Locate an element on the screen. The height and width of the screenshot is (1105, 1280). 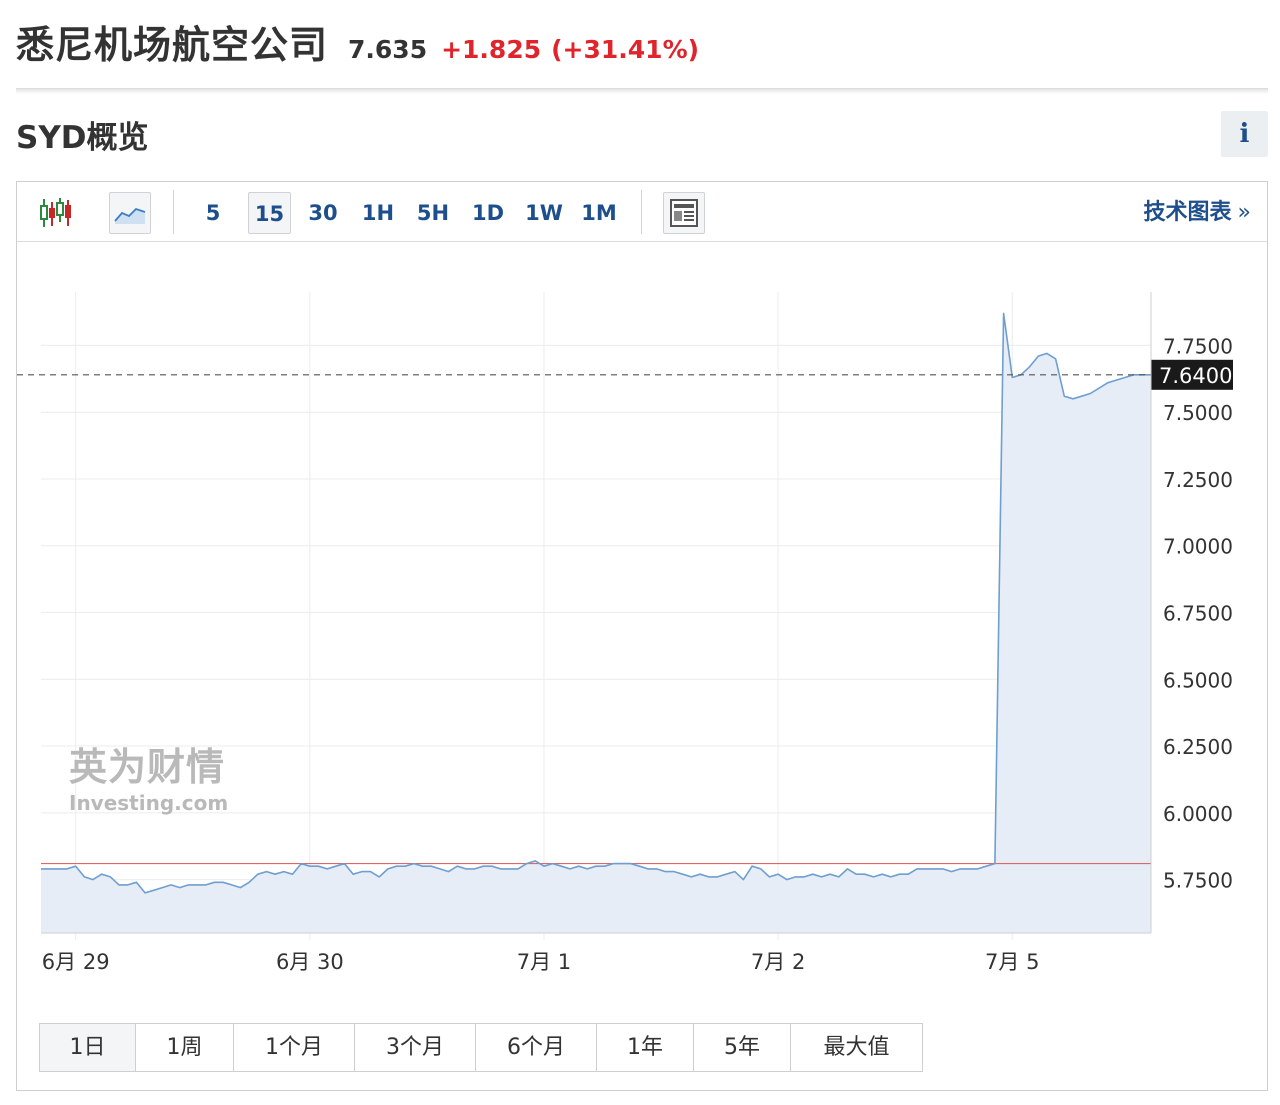
time-range-selector: 1日 1周 1个月 3个月 6个月 1年 5年 最大值 is located at coordinates (481, 1047).